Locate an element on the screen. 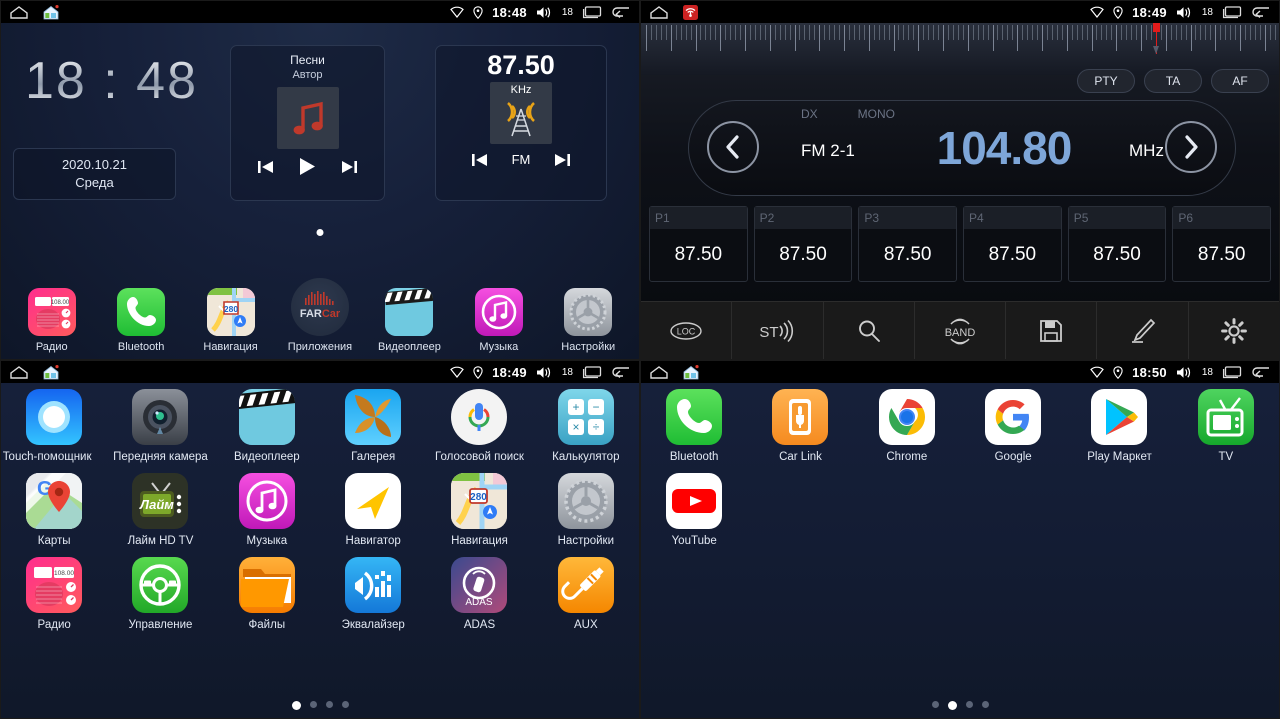 This screenshot has width=1280, height=719. dock-item-settings: Настройки is located at coordinates (588, 320).